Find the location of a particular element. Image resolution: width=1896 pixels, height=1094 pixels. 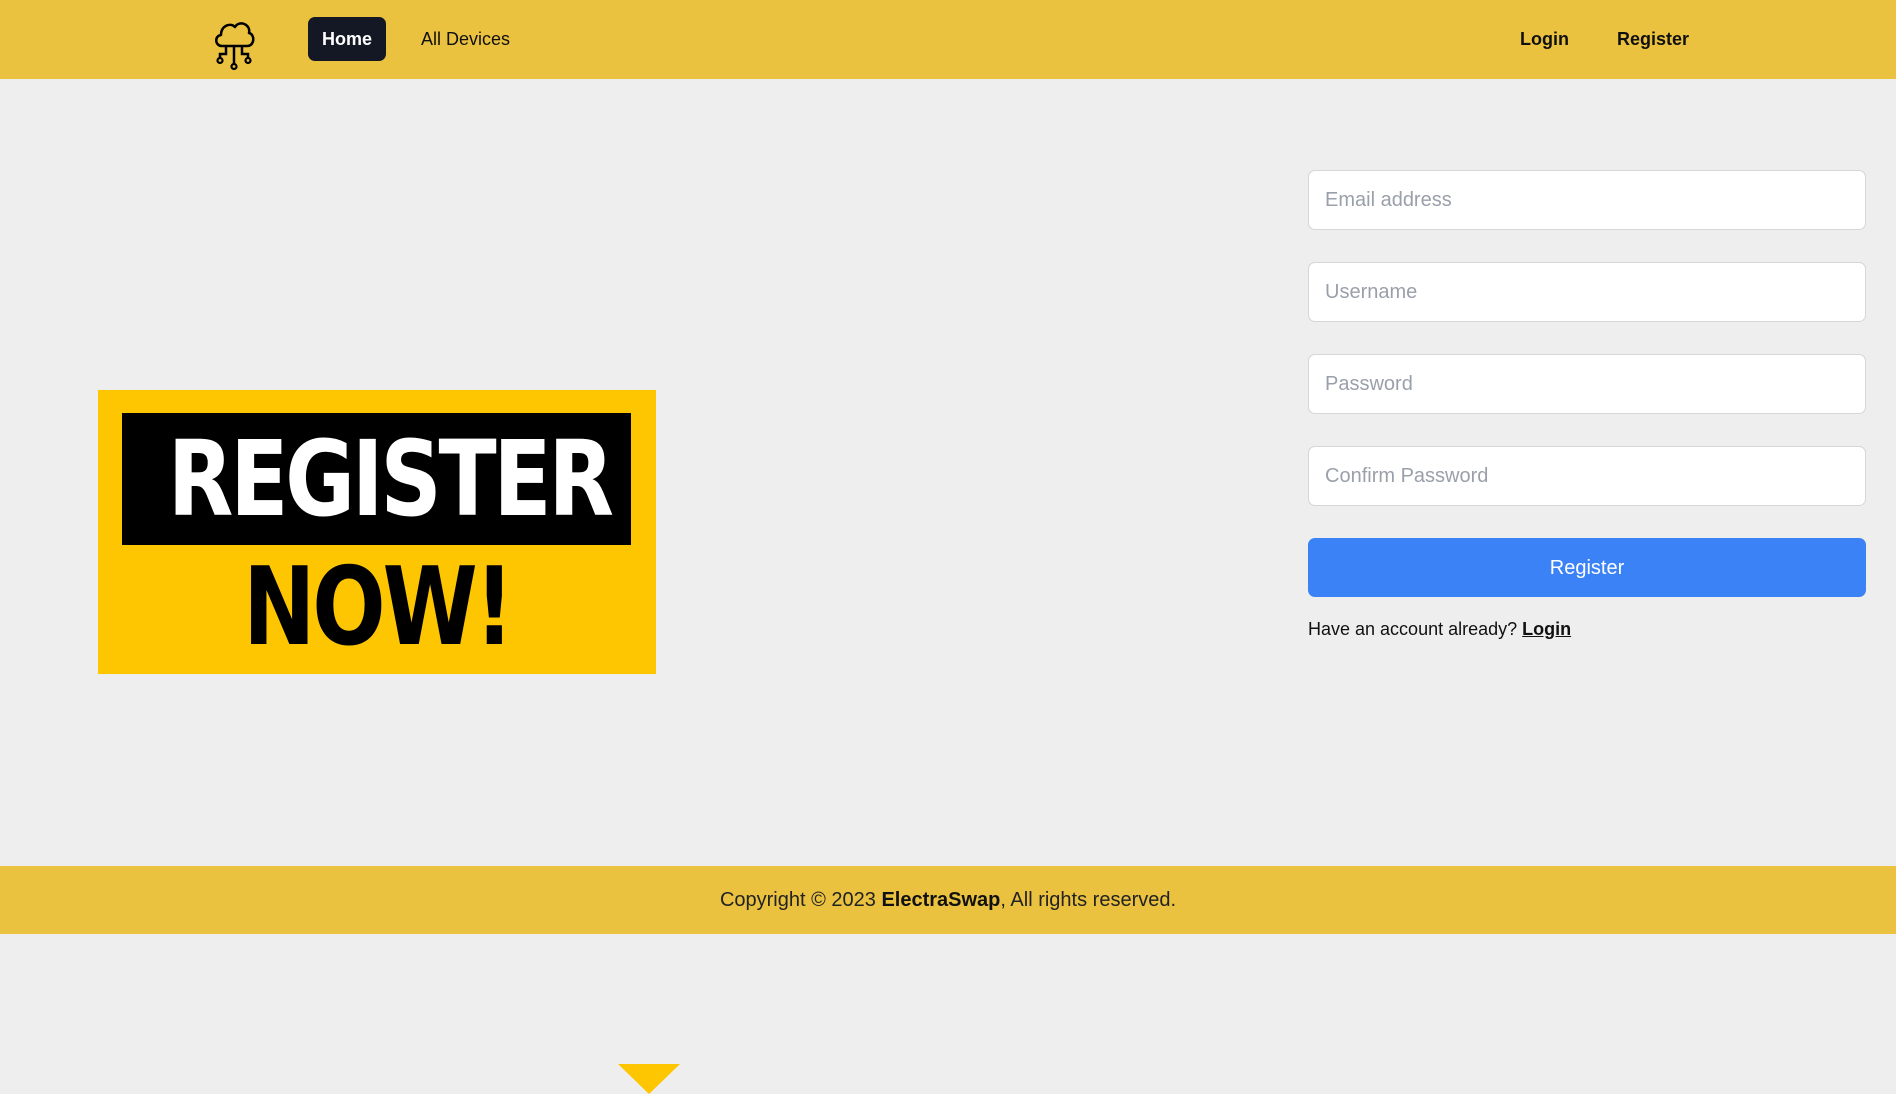

have-account-text: Have an account already? is located at coordinates (1413, 629).